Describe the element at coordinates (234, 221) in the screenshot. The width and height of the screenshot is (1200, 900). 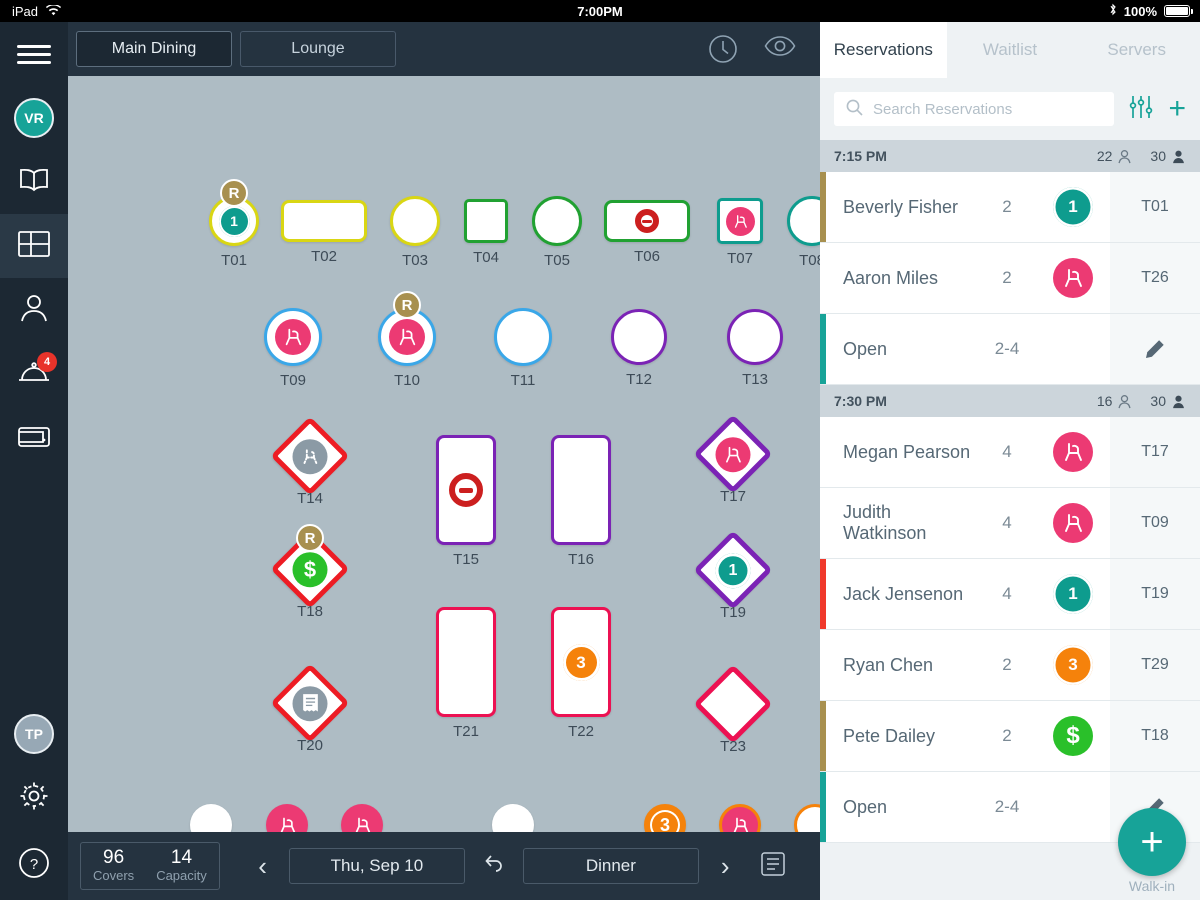
I see `course-number-icon: 1` at that location.